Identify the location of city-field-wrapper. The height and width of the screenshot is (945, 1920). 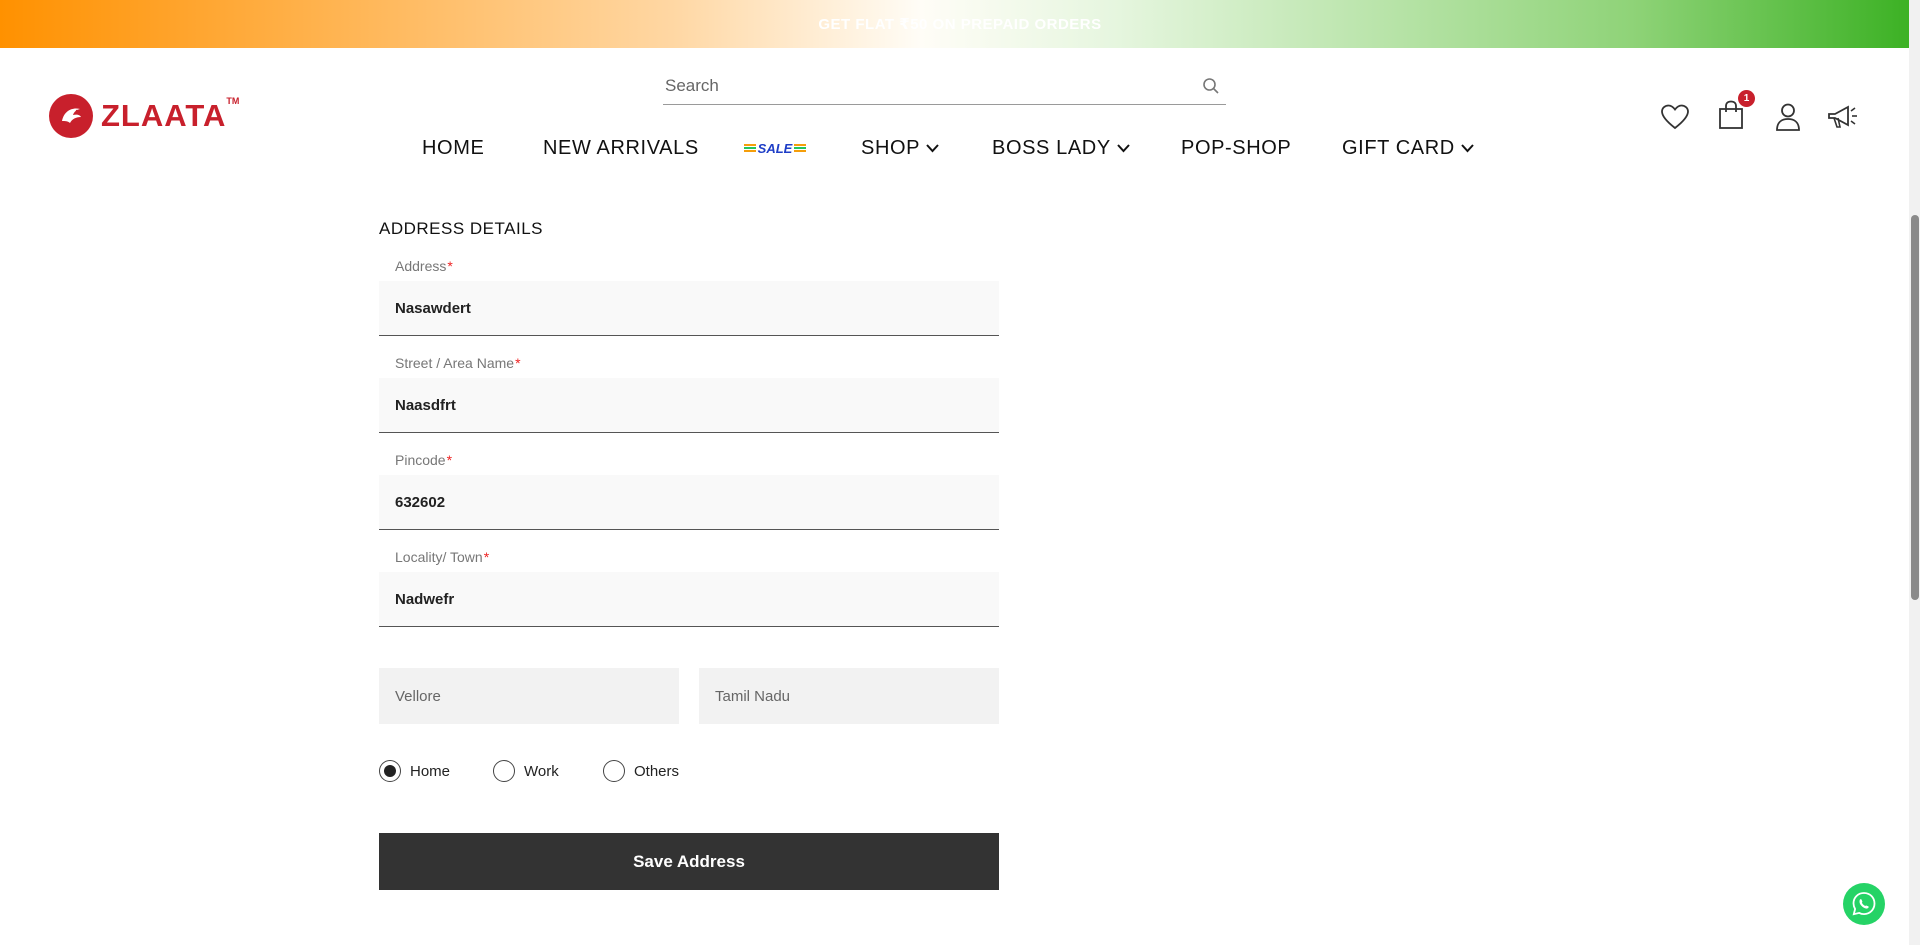
(529, 696).